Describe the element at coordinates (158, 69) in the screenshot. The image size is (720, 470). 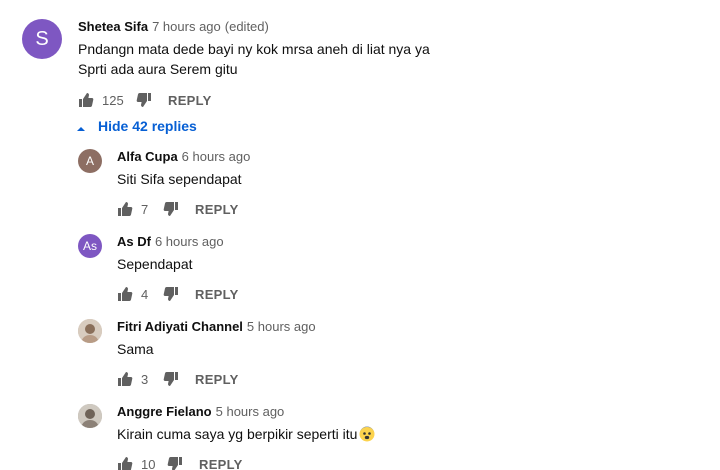
I see `comment-text-line2: Sprti ada aura Serem gitu` at that location.